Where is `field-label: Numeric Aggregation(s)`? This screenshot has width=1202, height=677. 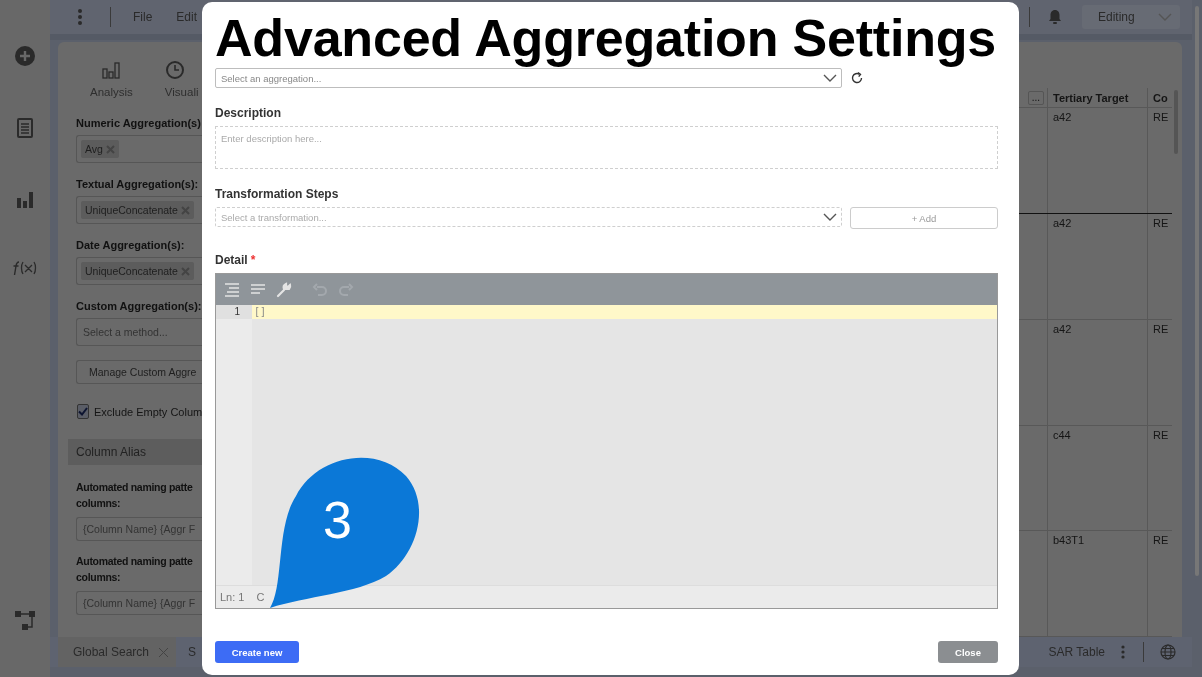 field-label: Numeric Aggregation(s) is located at coordinates (138, 123).